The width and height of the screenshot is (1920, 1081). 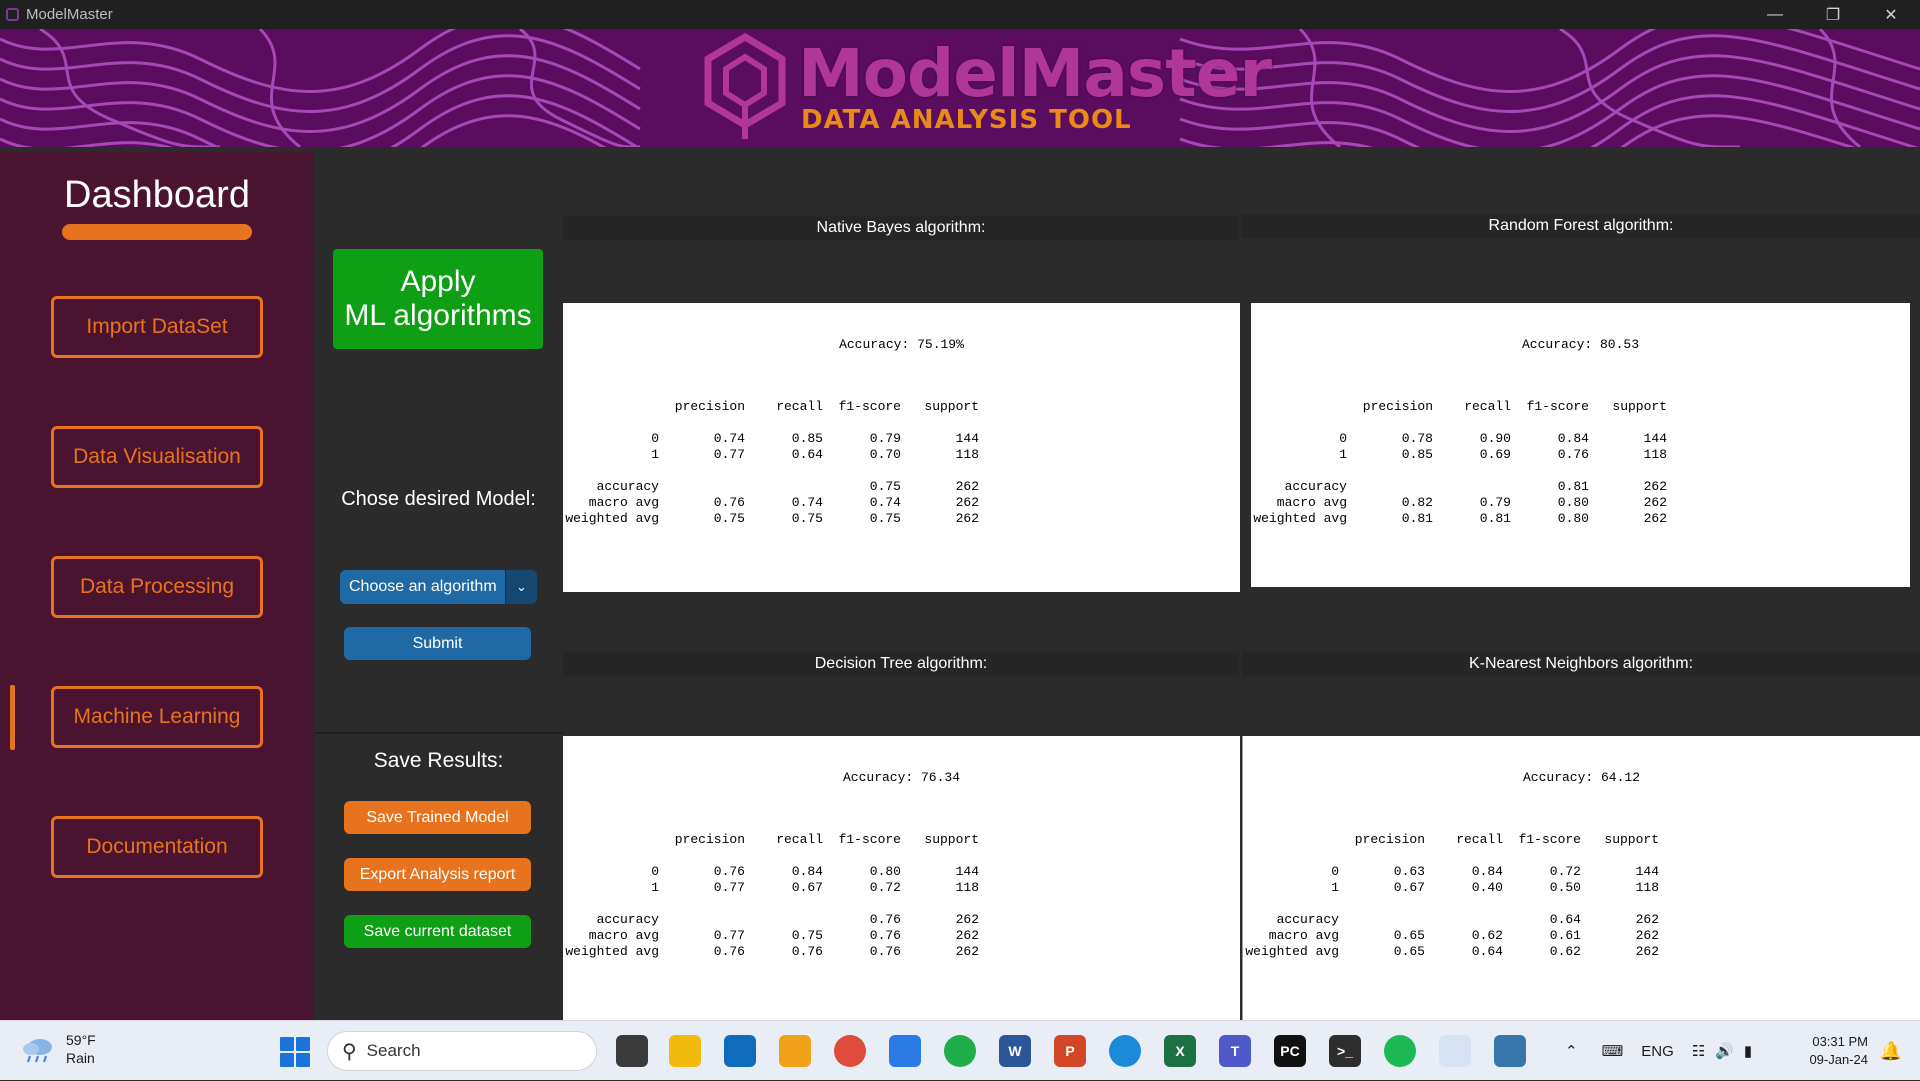 What do you see at coordinates (901, 777) in the screenshot?
I see `report-accuracy: Accuracy: 76.34` at bounding box center [901, 777].